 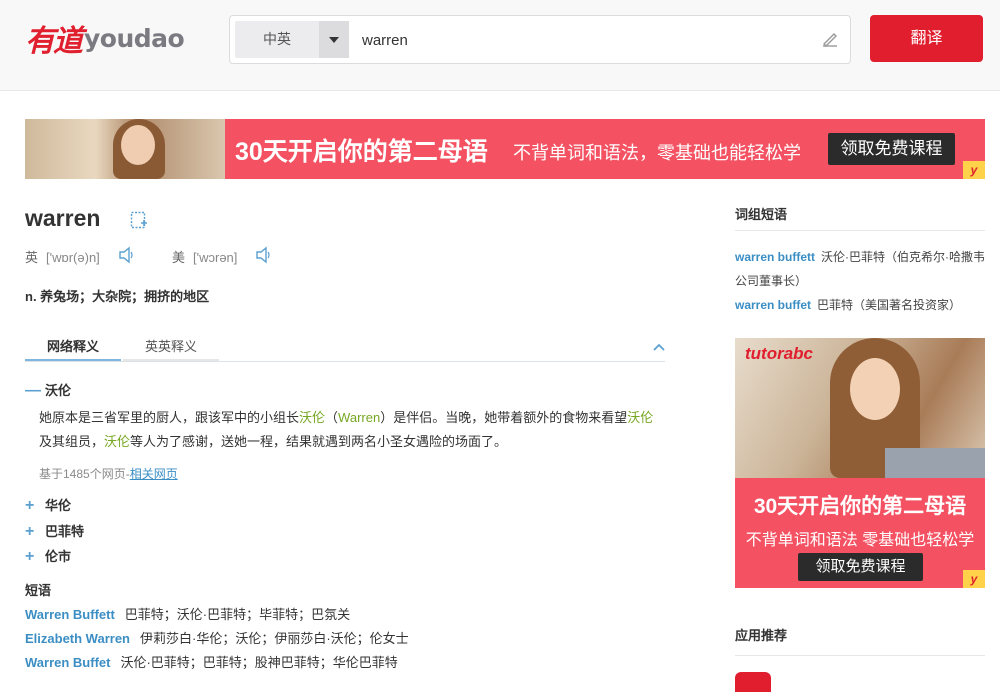 I want to click on phrase-meaning: 伊莉莎白·华伦；沃伦；伊丽莎白·沃伦；伦女士, so click(x=274, y=638).